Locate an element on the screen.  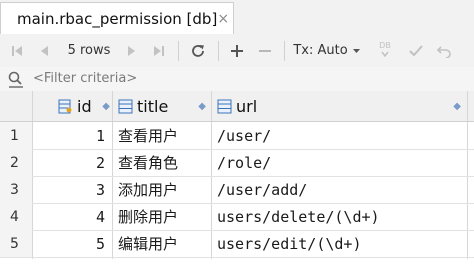
cell-title: 查看用户 is located at coordinates (164, 135).